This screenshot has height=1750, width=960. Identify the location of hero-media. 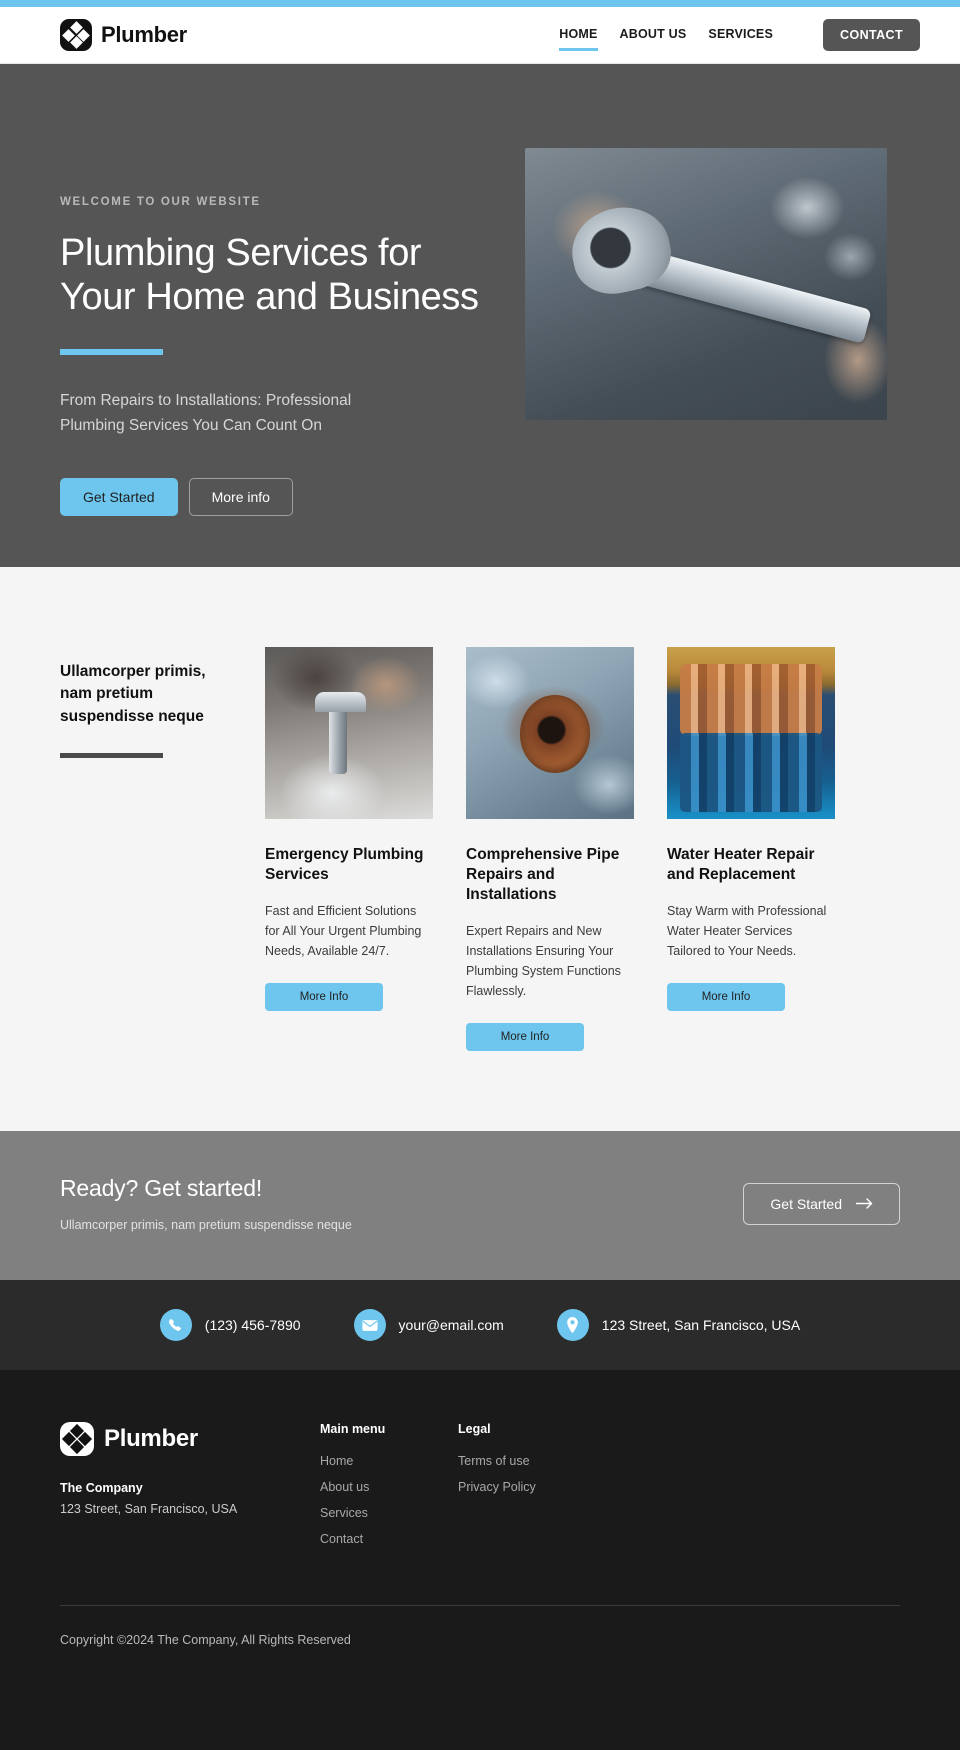
(706, 282).